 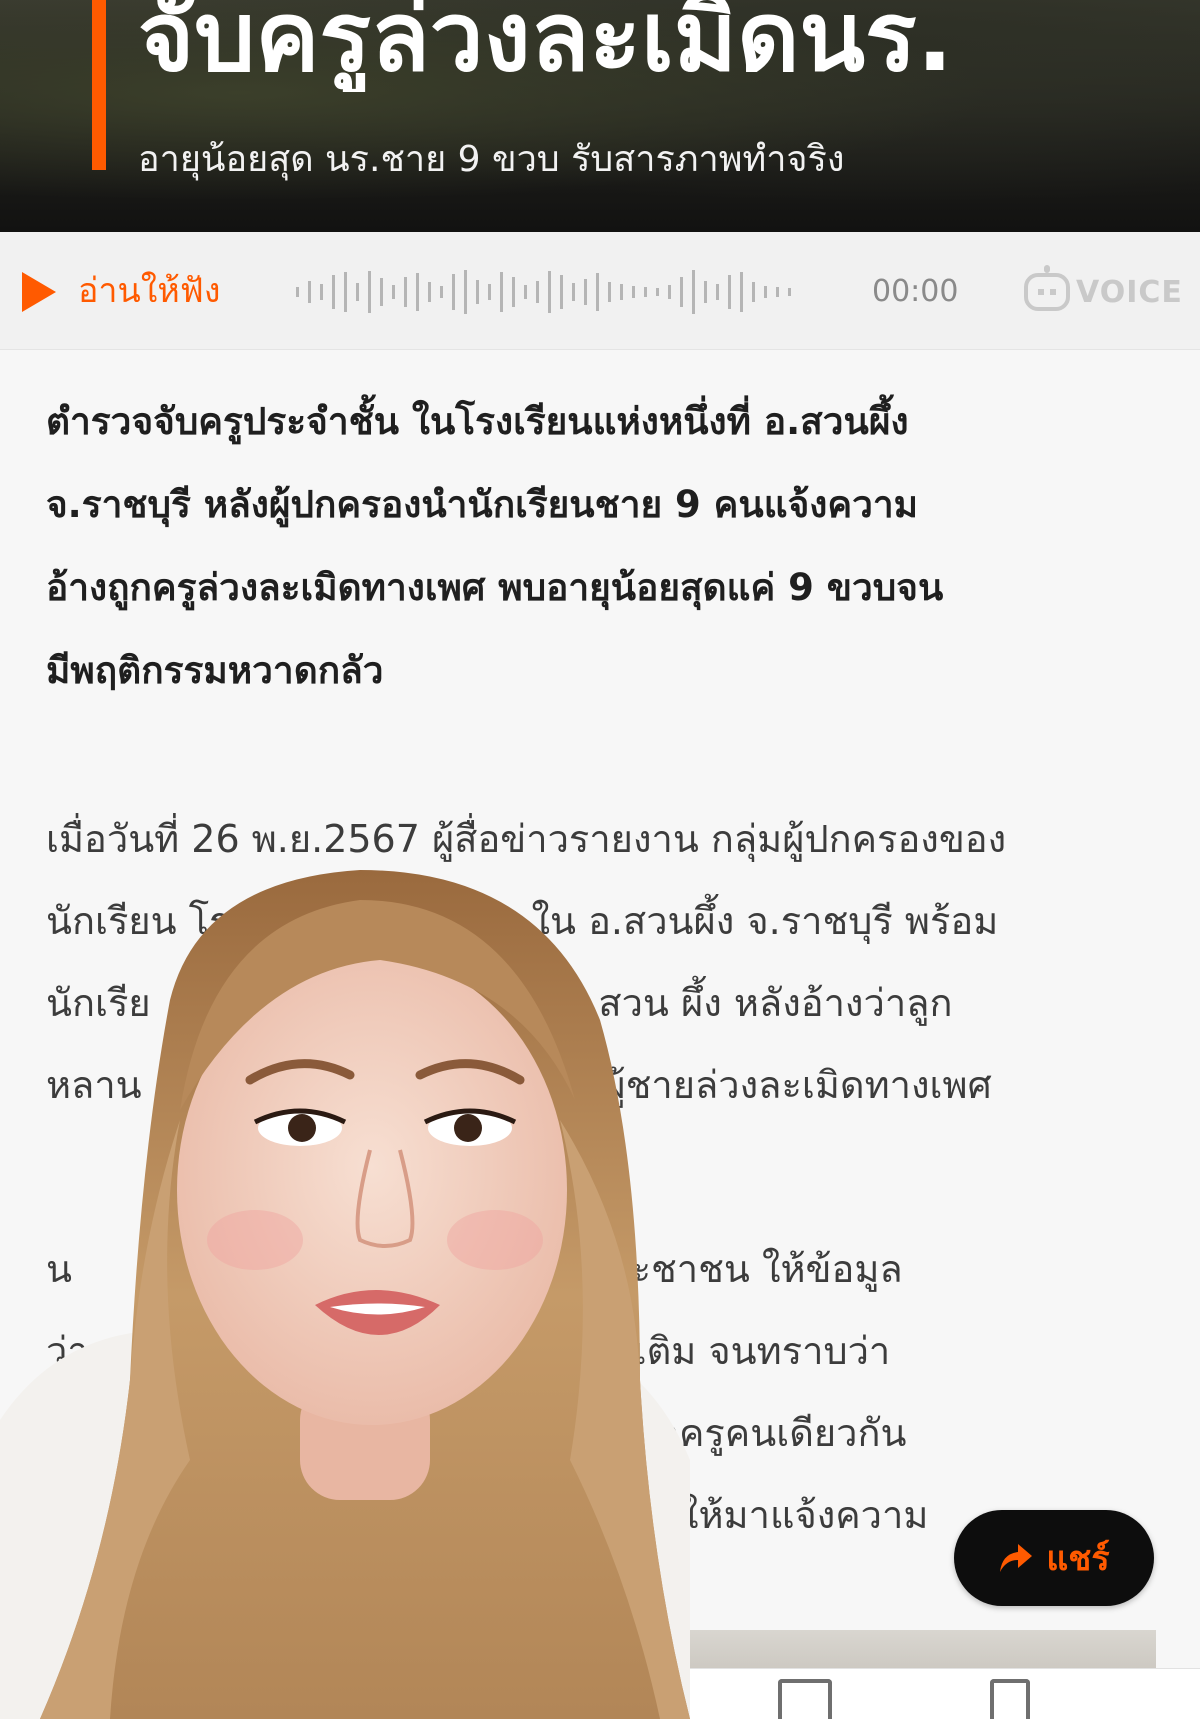 I want to click on hero-subtitle: อายุน้อยสุด นร.ชาย 9 ขวบ รับสารภาพทำจริง, so click(x=491, y=159).